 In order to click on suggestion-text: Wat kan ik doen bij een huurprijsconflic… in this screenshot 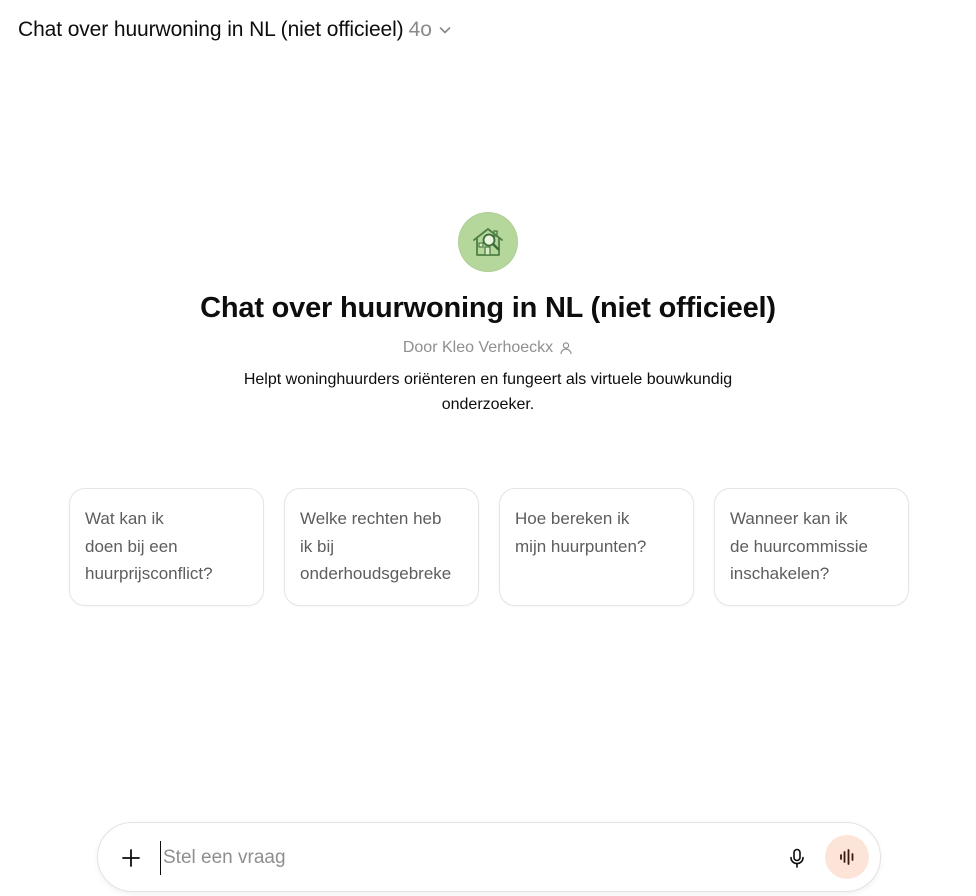, I will do `click(149, 546)`.